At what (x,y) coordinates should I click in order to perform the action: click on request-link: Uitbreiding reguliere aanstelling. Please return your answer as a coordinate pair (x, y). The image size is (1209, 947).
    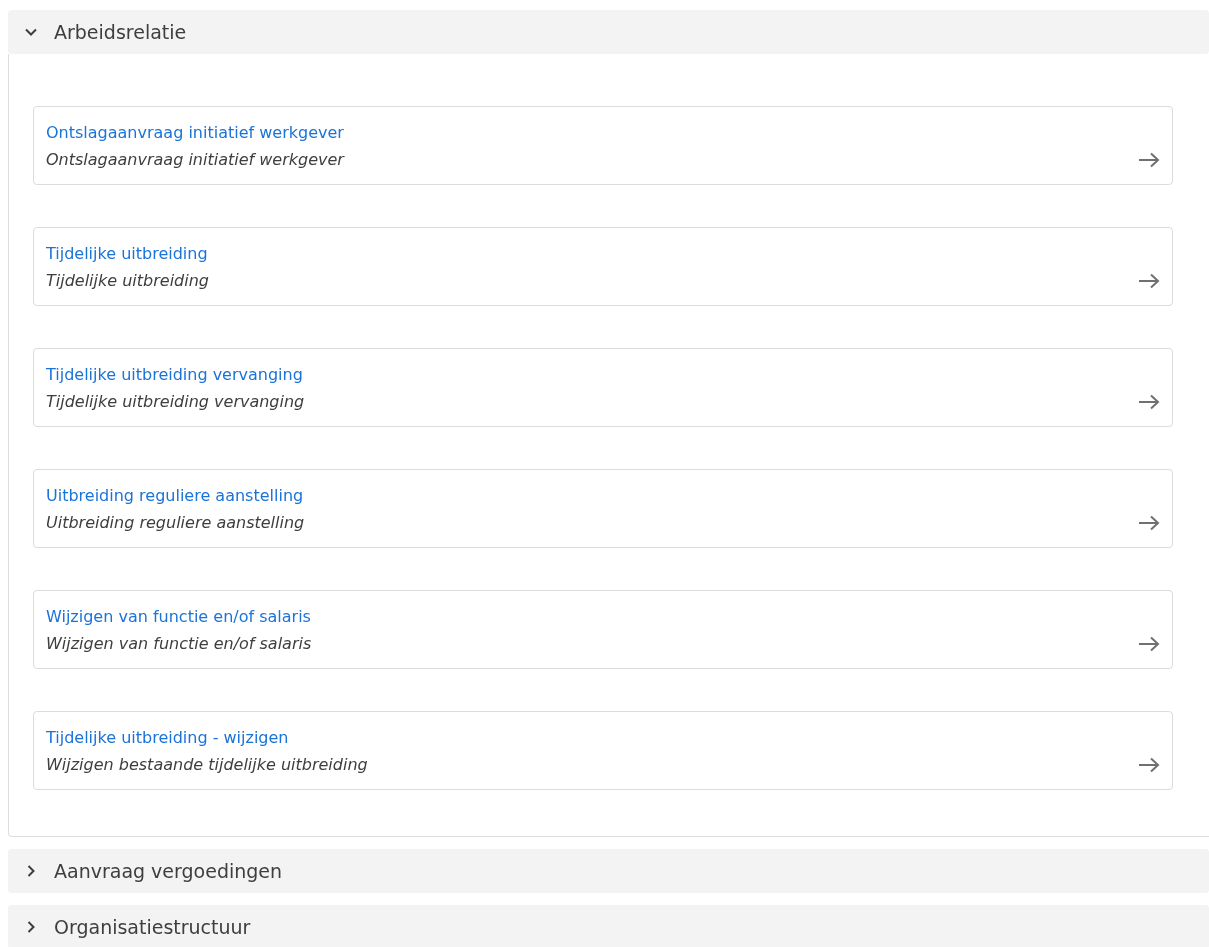
    Looking at the image, I should click on (175, 495).